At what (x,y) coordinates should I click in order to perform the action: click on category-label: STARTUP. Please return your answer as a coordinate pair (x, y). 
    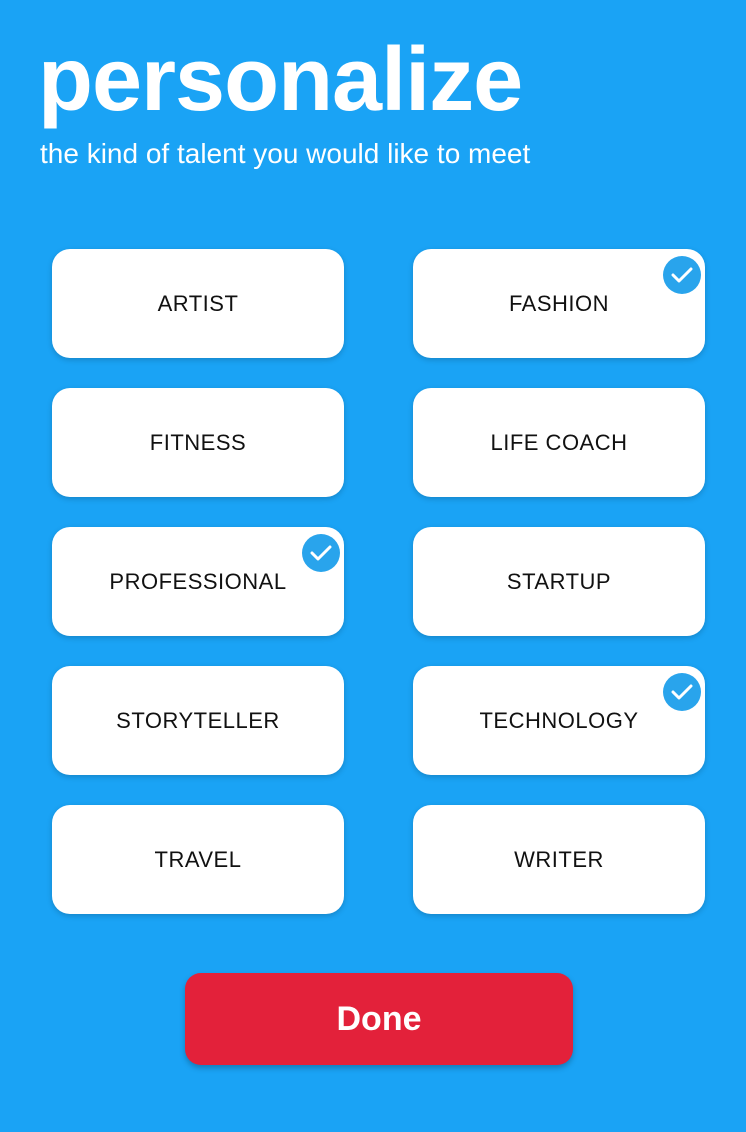
    Looking at the image, I should click on (559, 581).